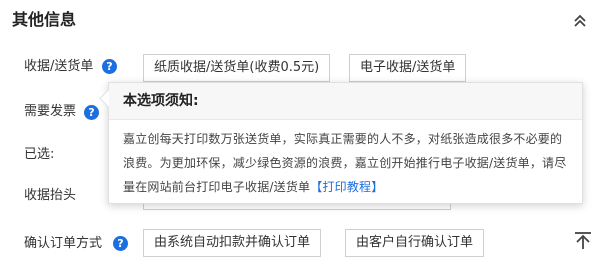 The image size is (597, 266). What do you see at coordinates (44, 19) in the screenshot?
I see `section-title: 其他信息` at bounding box center [44, 19].